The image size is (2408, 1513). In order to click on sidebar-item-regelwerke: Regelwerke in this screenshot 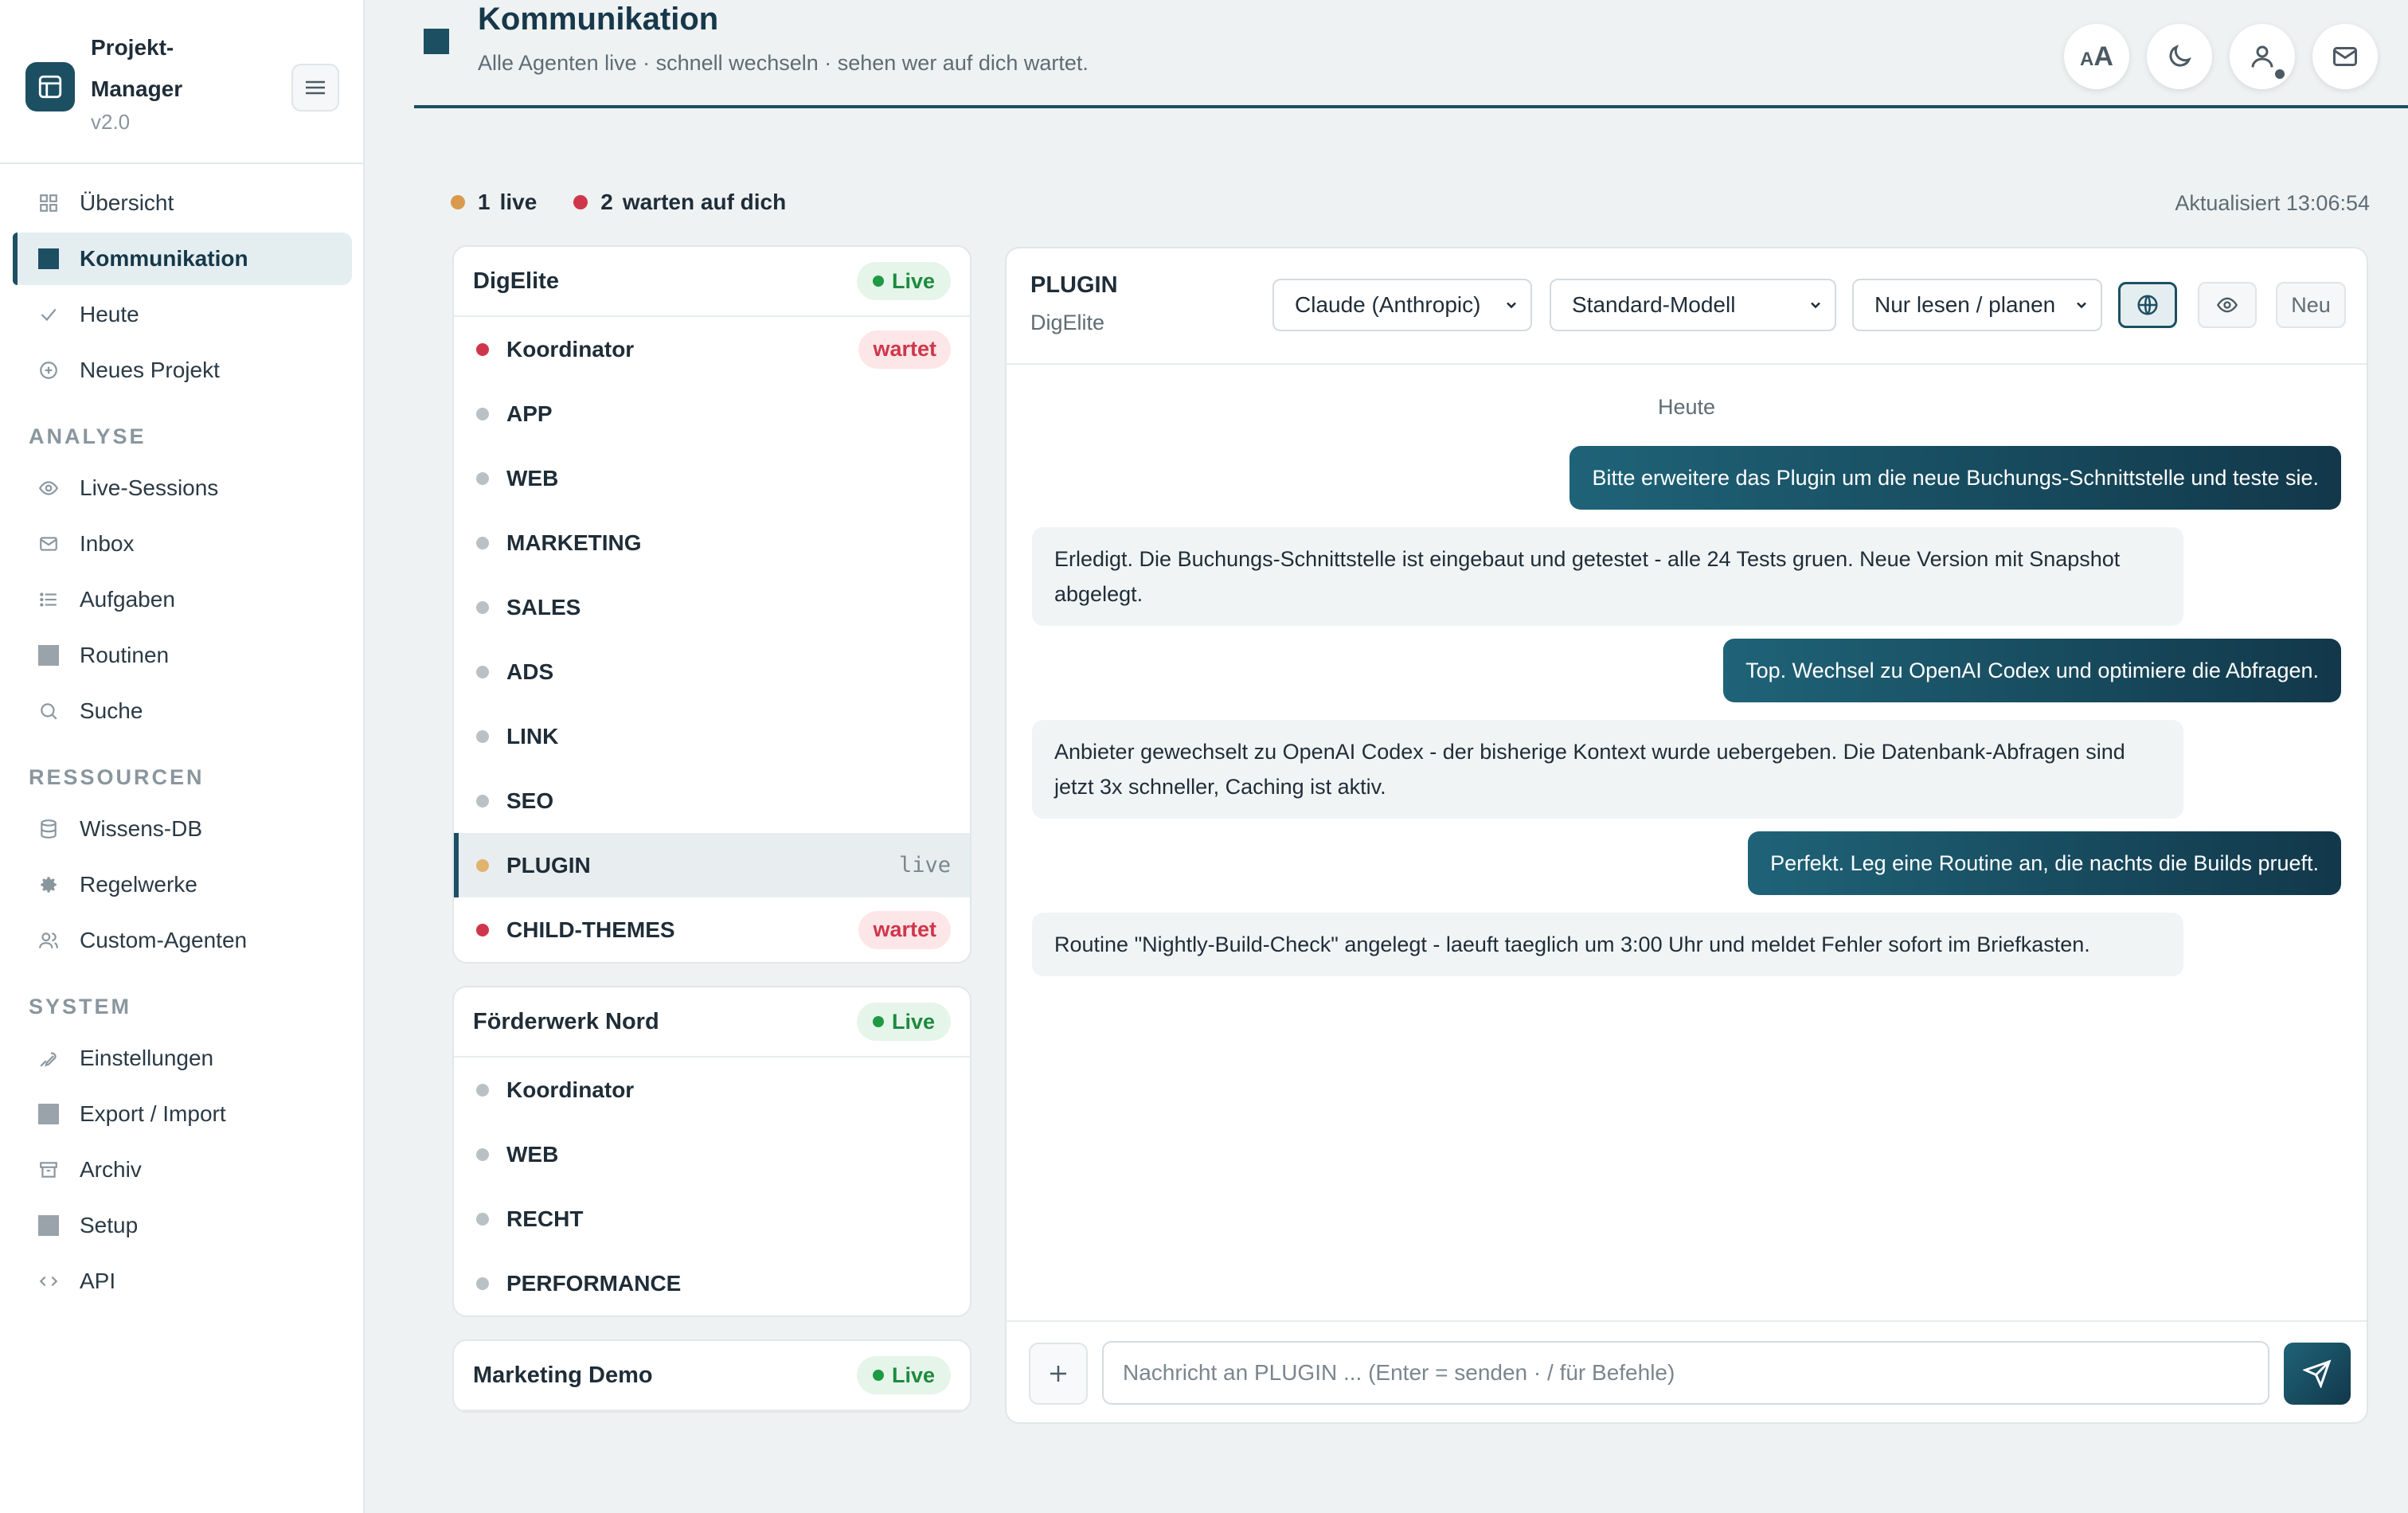, I will do `click(182, 884)`.